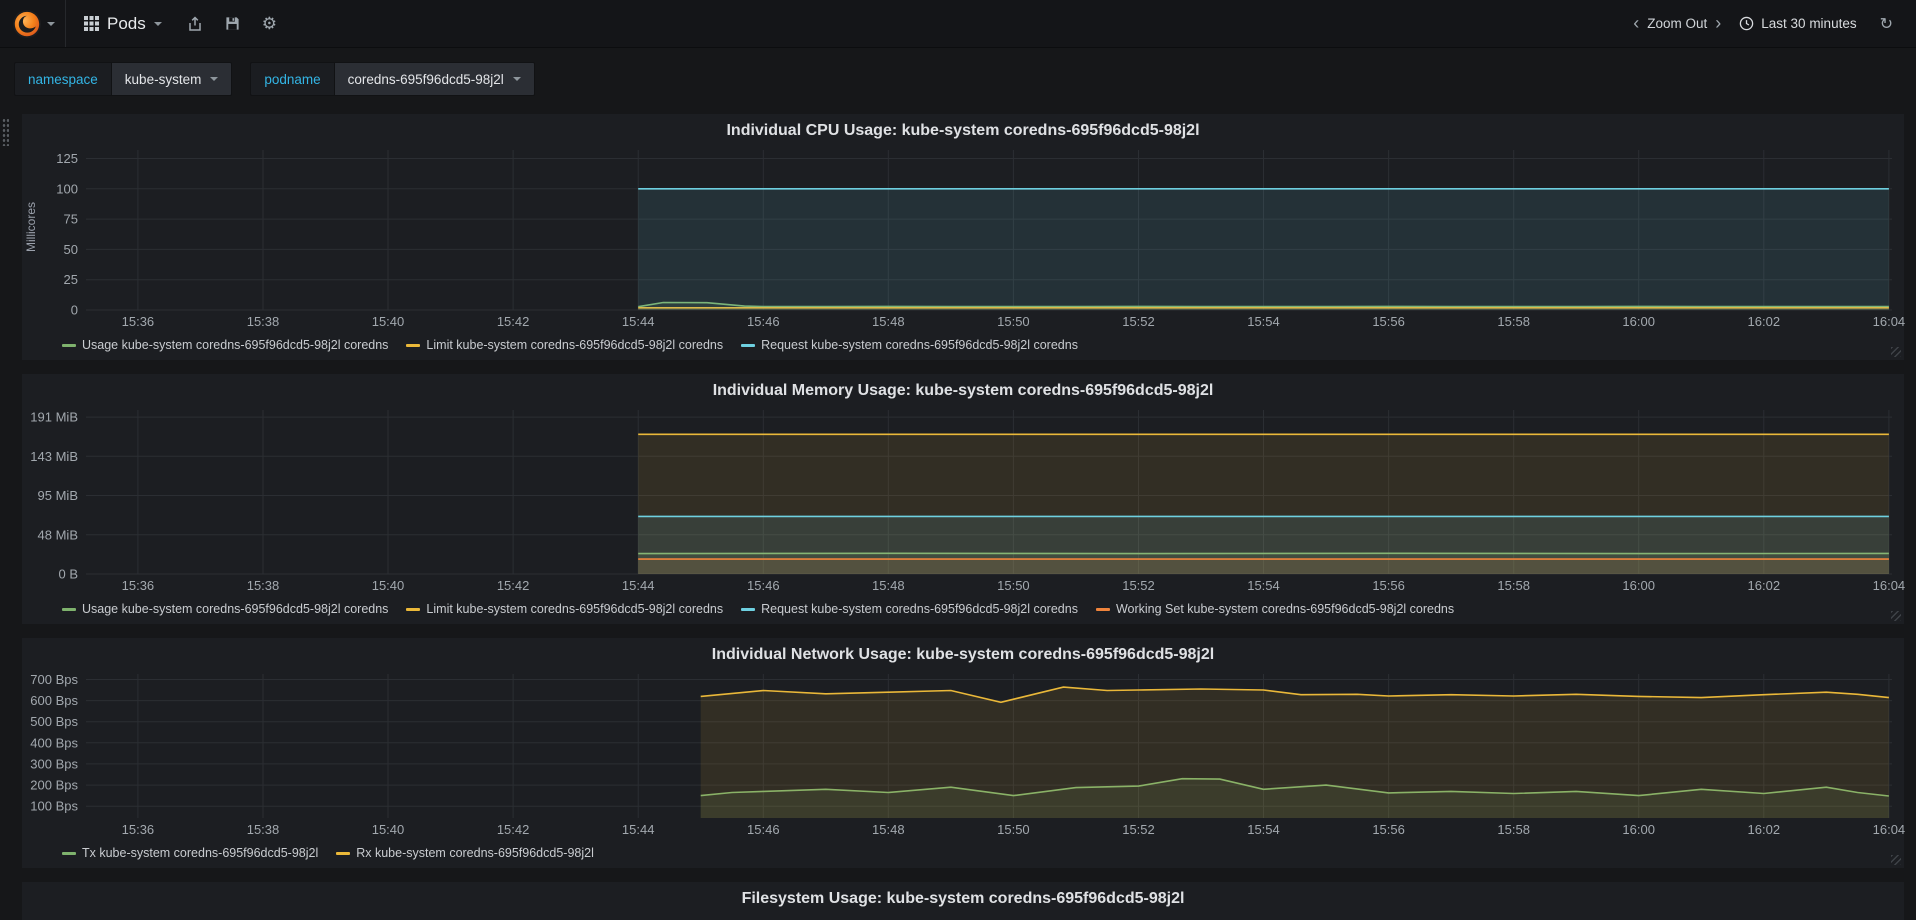  I want to click on save-icon, so click(232, 23).